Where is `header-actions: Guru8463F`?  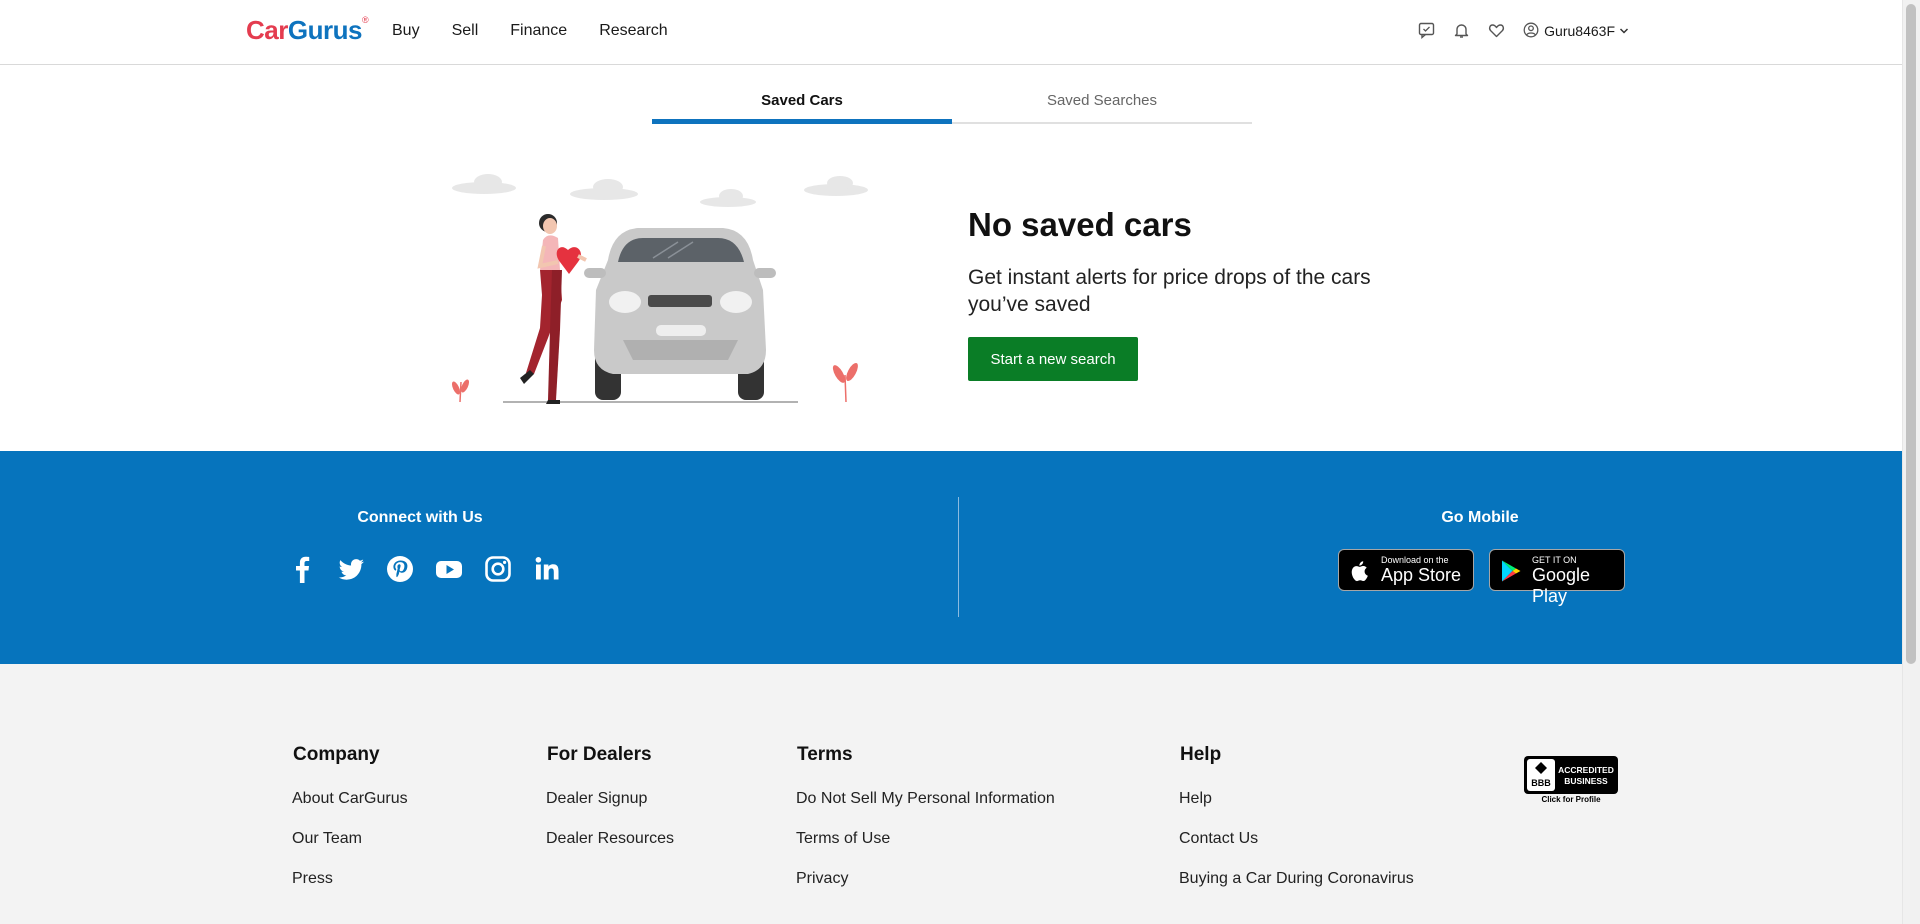
header-actions: Guru8463F is located at coordinates (1523, 31).